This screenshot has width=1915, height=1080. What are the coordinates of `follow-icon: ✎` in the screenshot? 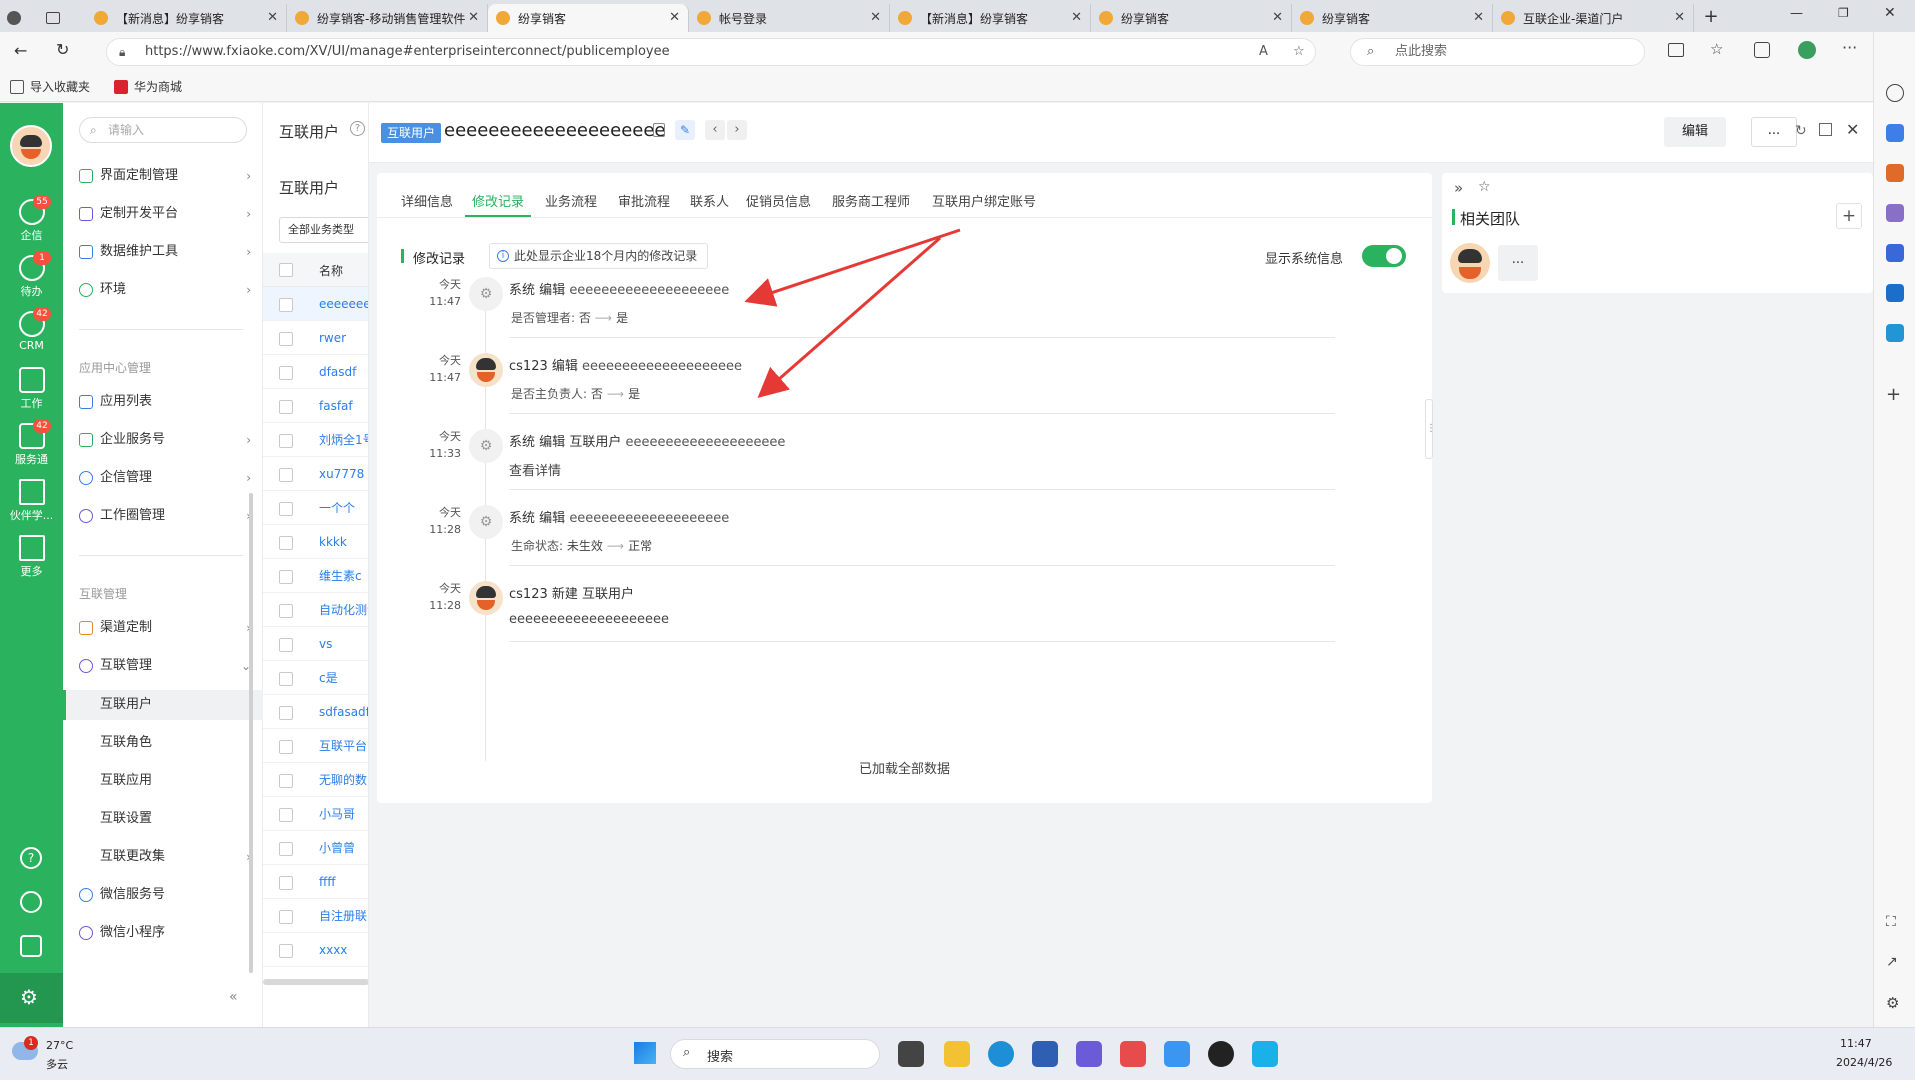 It's located at (685, 130).